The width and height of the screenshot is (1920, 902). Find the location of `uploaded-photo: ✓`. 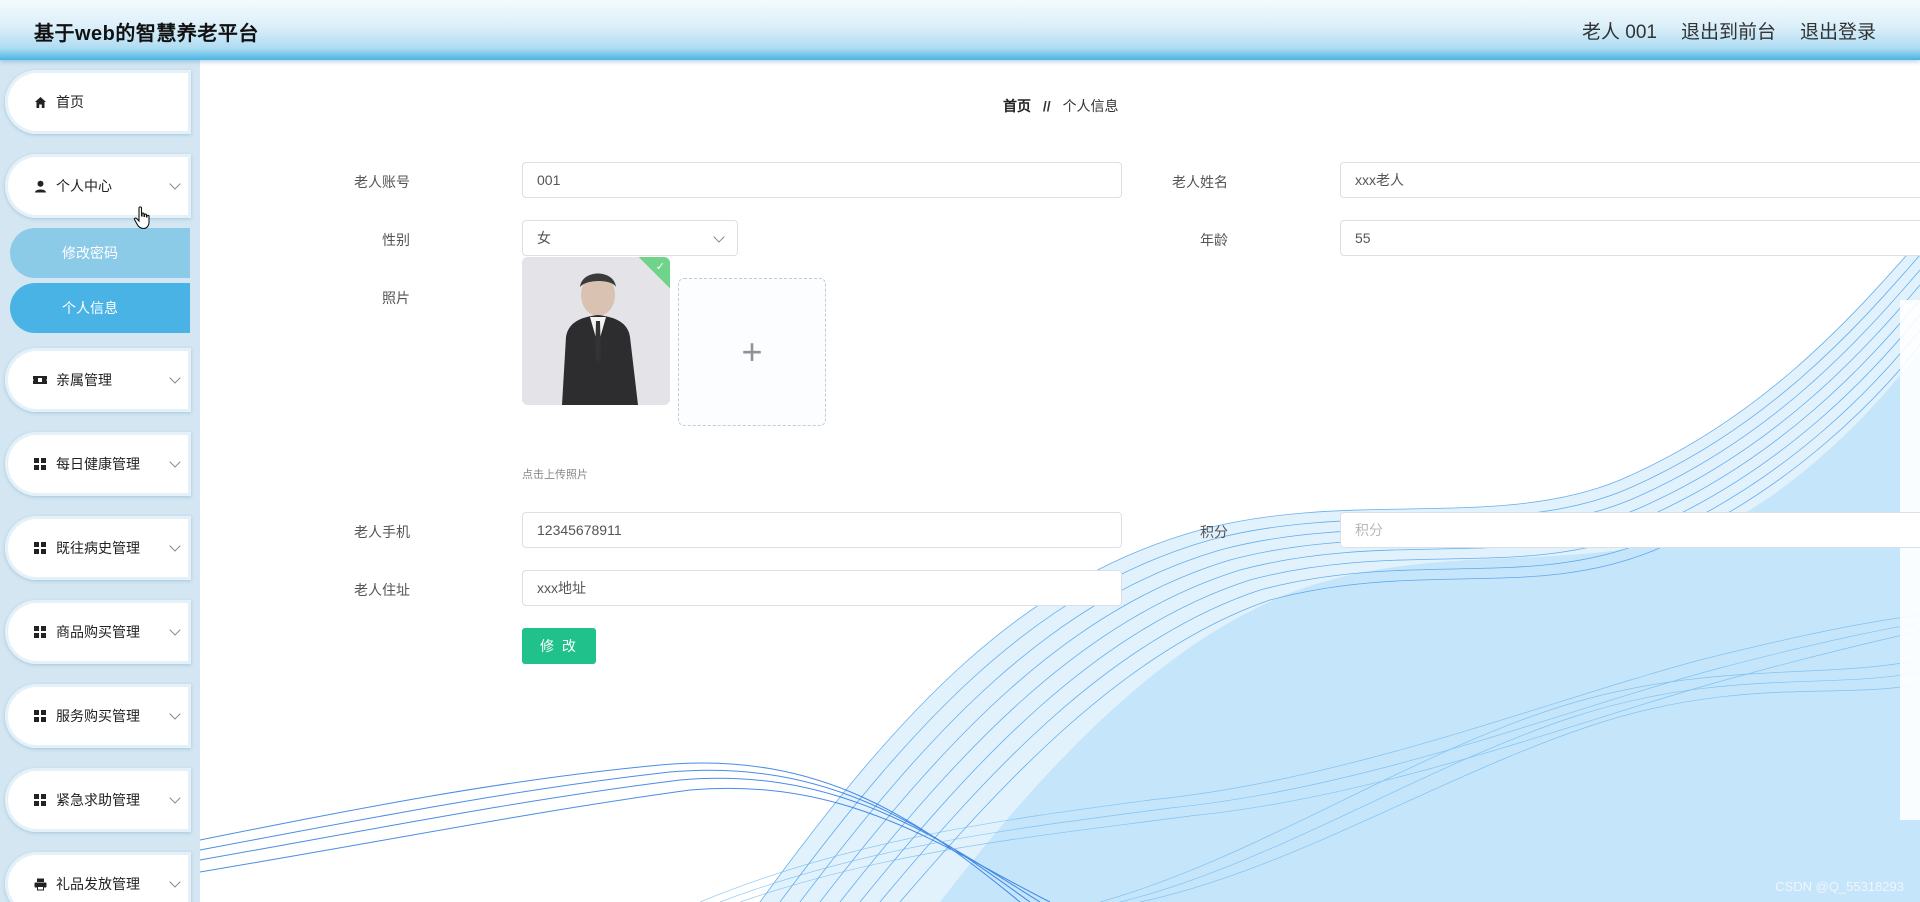

uploaded-photo: ✓ is located at coordinates (596, 331).